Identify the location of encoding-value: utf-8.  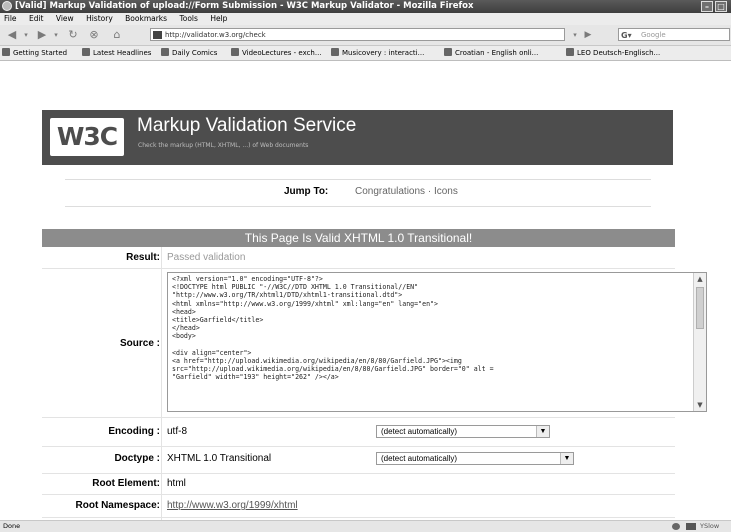
(177, 431).